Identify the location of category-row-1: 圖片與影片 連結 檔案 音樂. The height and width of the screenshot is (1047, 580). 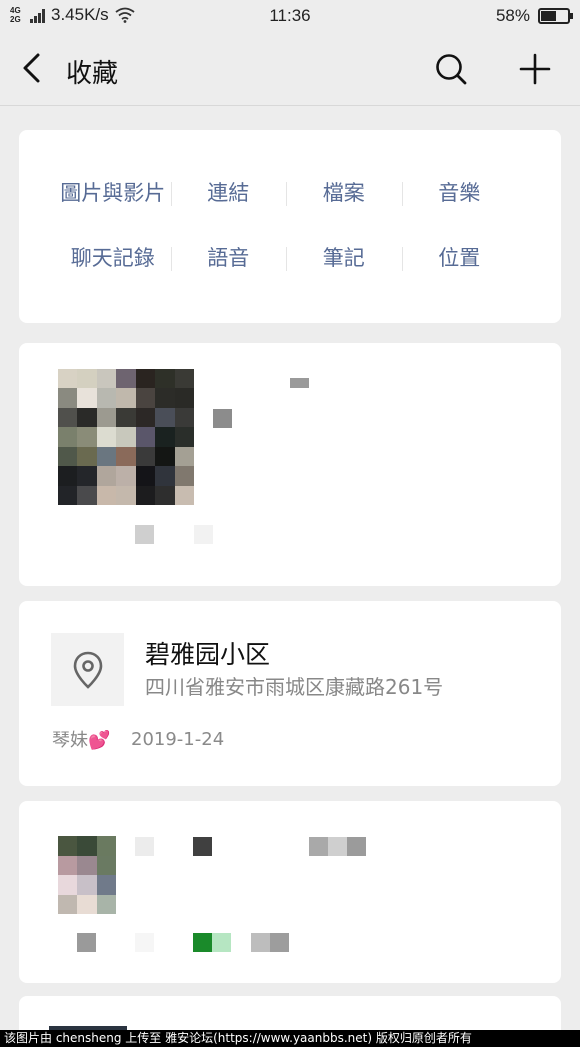
(290, 193).